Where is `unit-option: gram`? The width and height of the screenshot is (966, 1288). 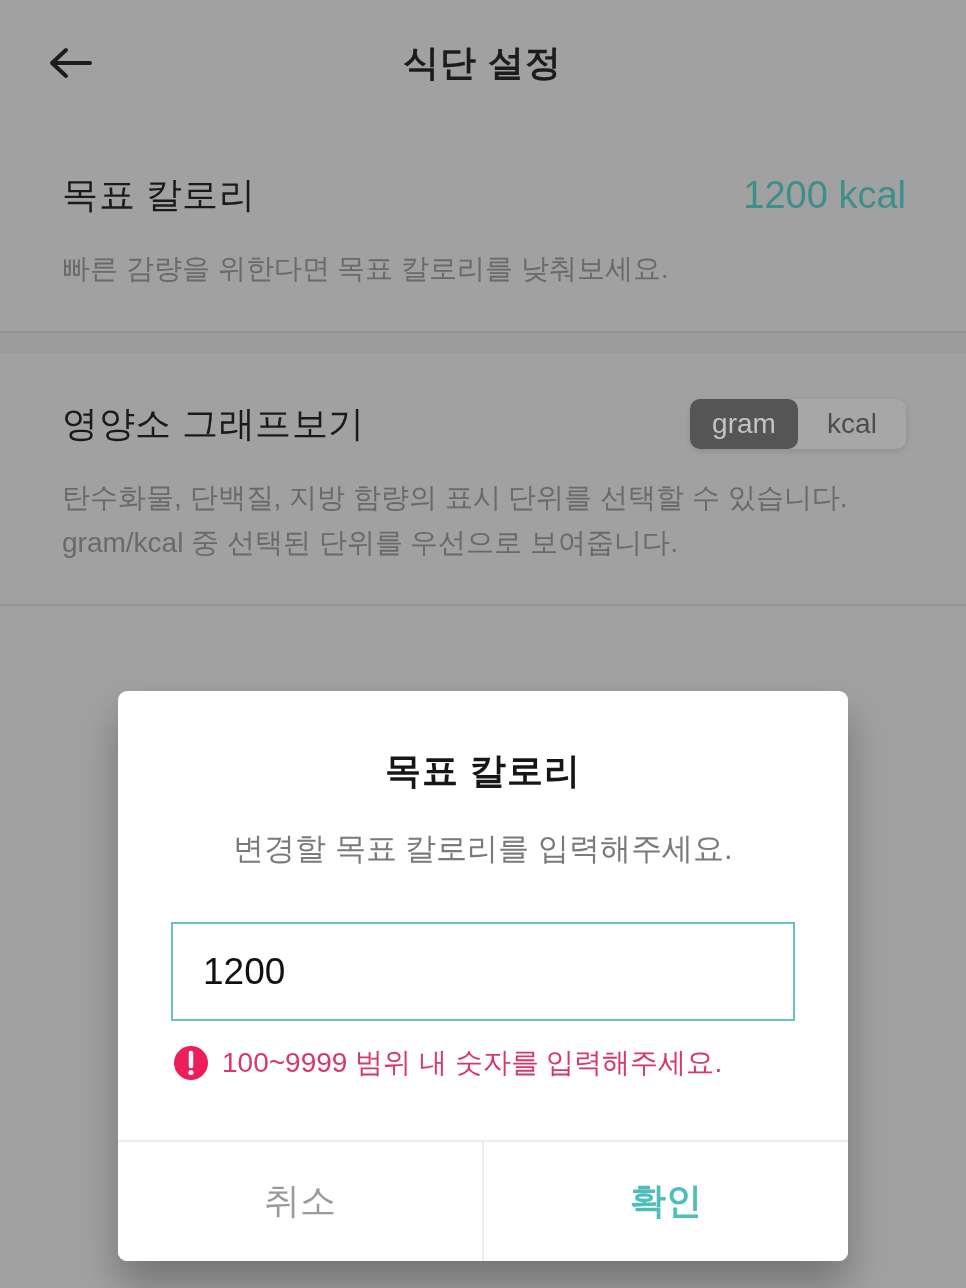
unit-option: gram is located at coordinates (744, 424).